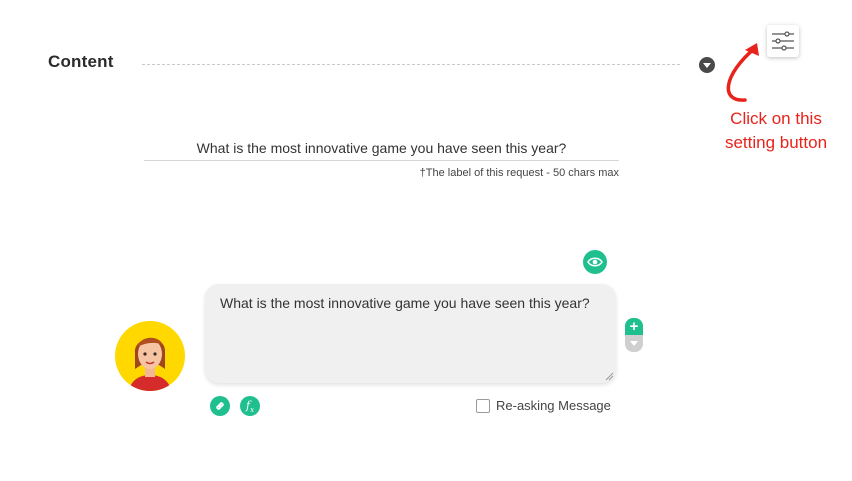 The height and width of the screenshot is (481, 852). Describe the element at coordinates (742, 72) in the screenshot. I see `annotation-arrow-icon` at that location.